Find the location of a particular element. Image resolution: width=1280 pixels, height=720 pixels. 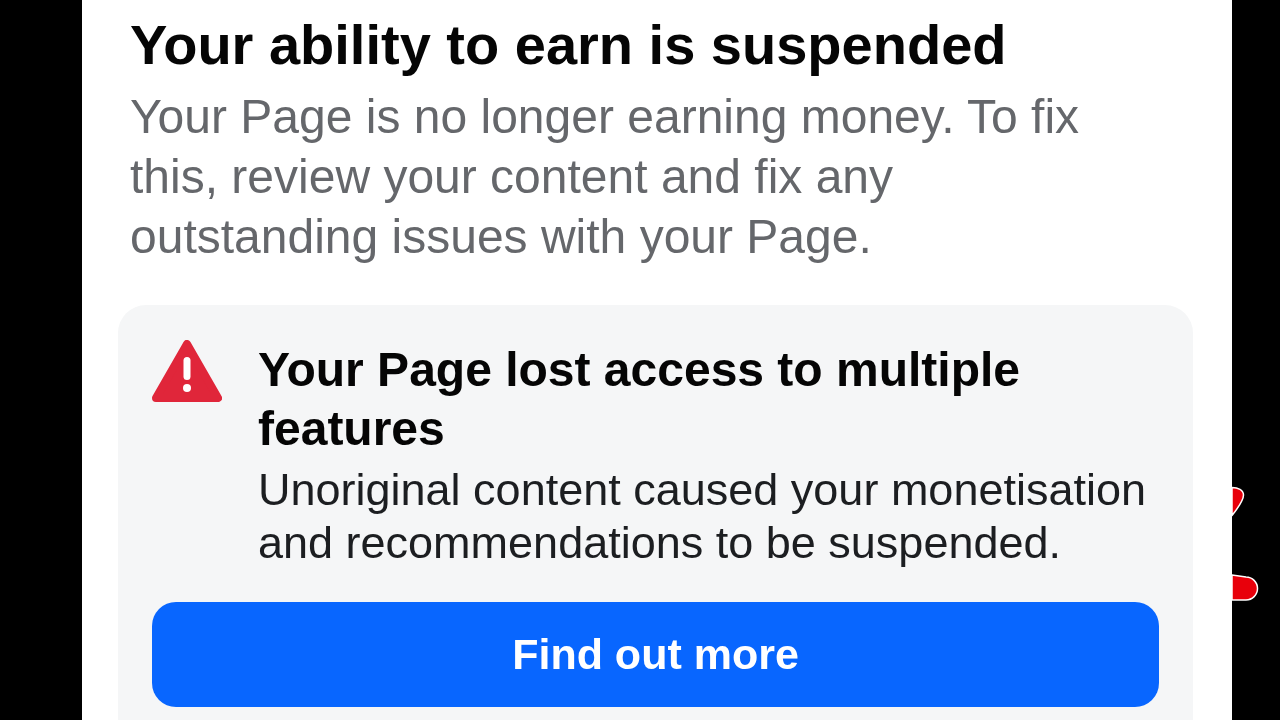

page-title: Your ability to earn is suspended is located at coordinates (569, 45).